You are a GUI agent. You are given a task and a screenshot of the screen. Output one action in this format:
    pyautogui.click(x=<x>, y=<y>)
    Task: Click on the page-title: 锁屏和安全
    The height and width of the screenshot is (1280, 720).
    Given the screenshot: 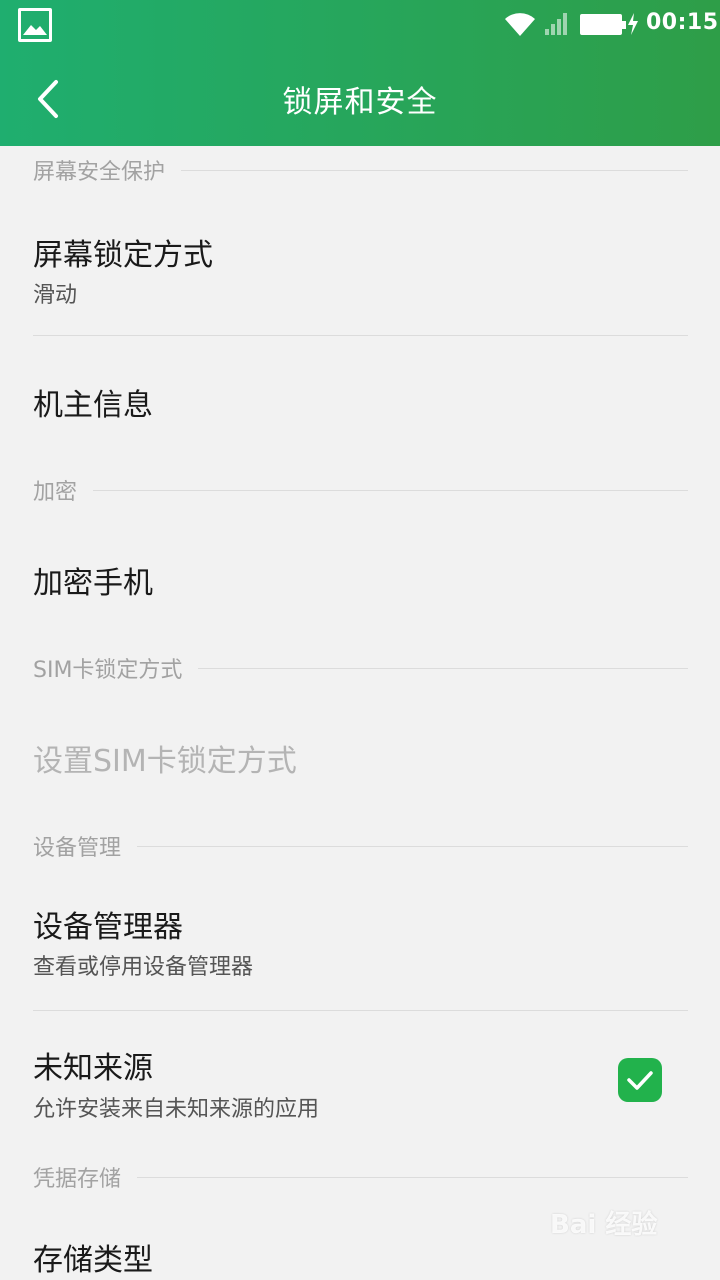 What is the action you would take?
    pyautogui.click(x=360, y=102)
    